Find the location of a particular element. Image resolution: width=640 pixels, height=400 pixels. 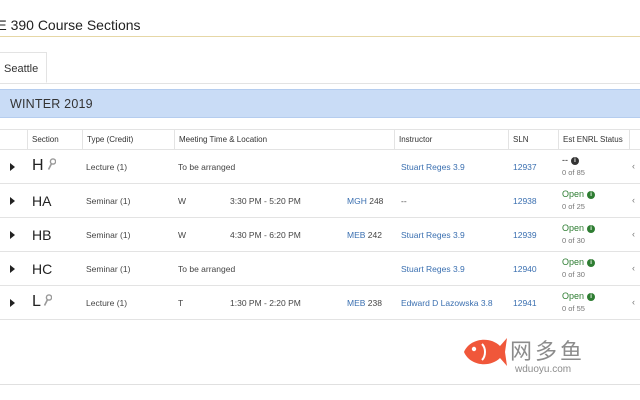

enrollment-count: 0 of 25 is located at coordinates (573, 206).